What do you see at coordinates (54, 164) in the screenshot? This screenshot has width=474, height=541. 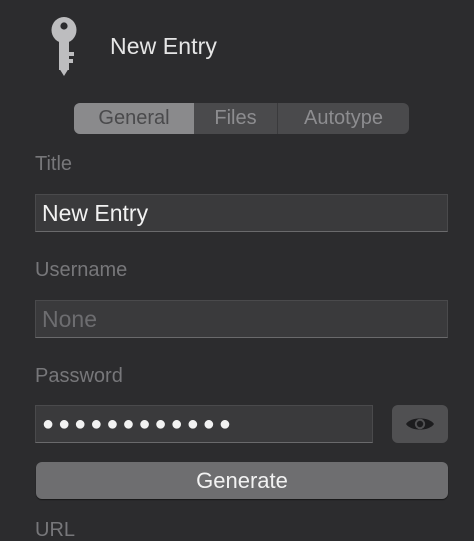 I see `title-label: Title` at bounding box center [54, 164].